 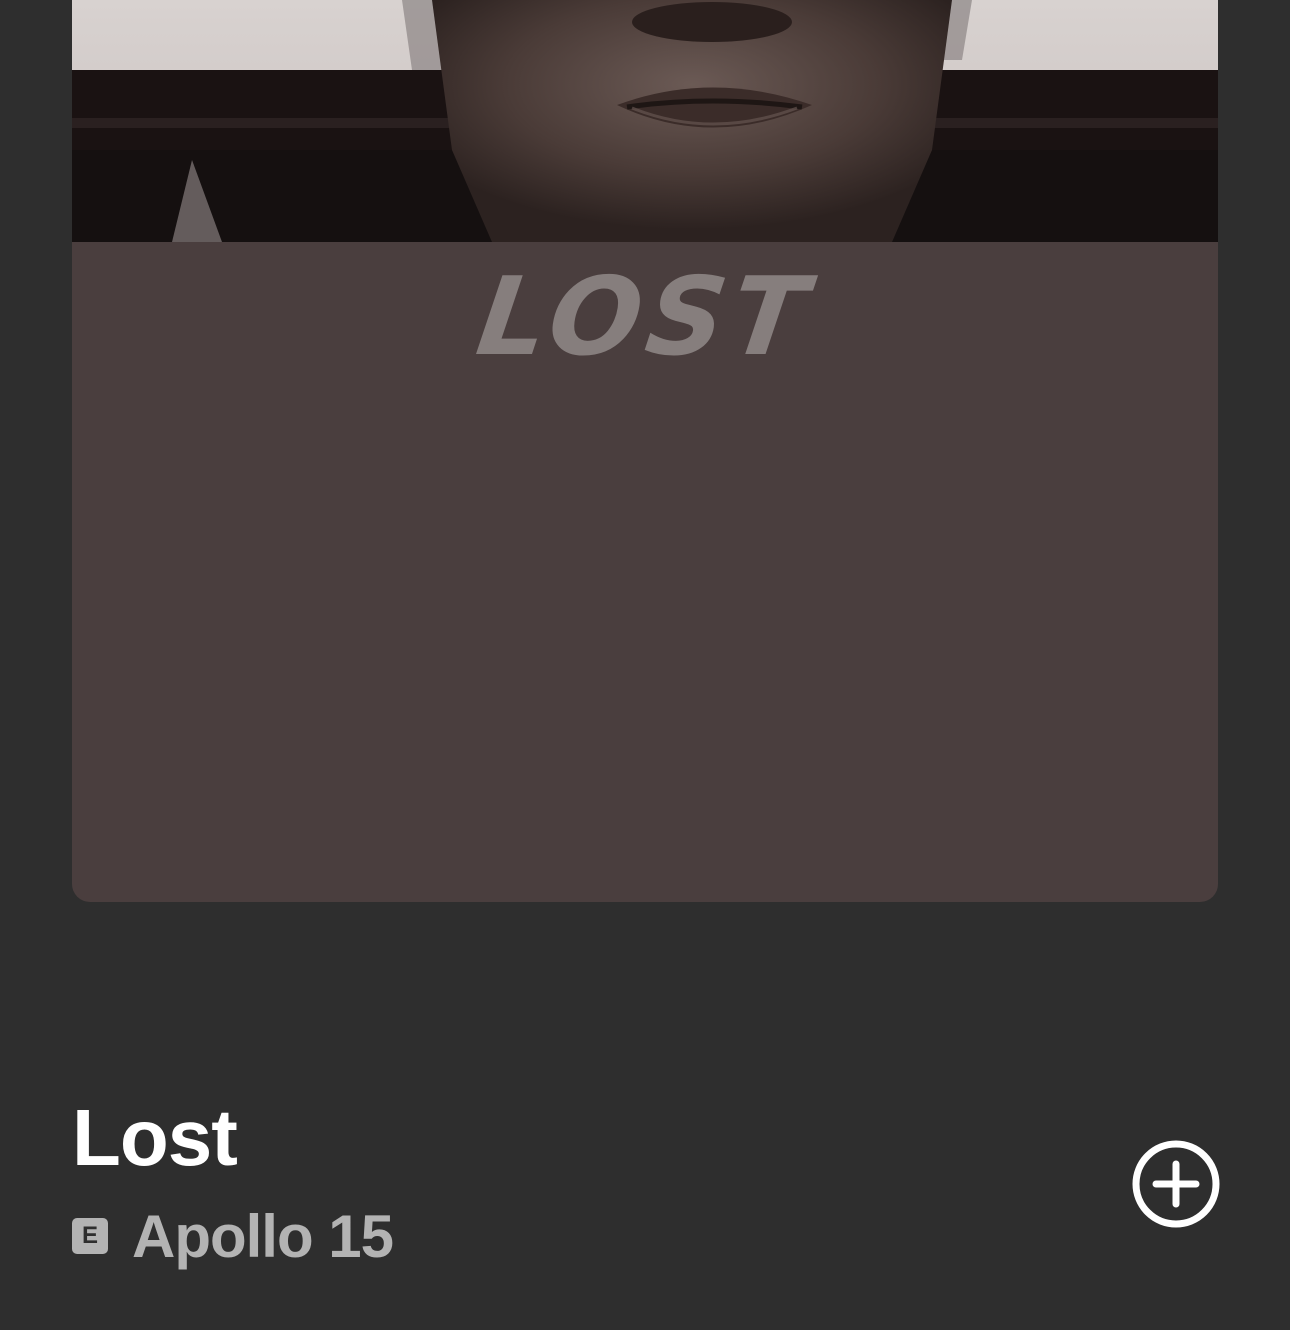 What do you see at coordinates (155, 1138) in the screenshot?
I see `track-title: Lost` at bounding box center [155, 1138].